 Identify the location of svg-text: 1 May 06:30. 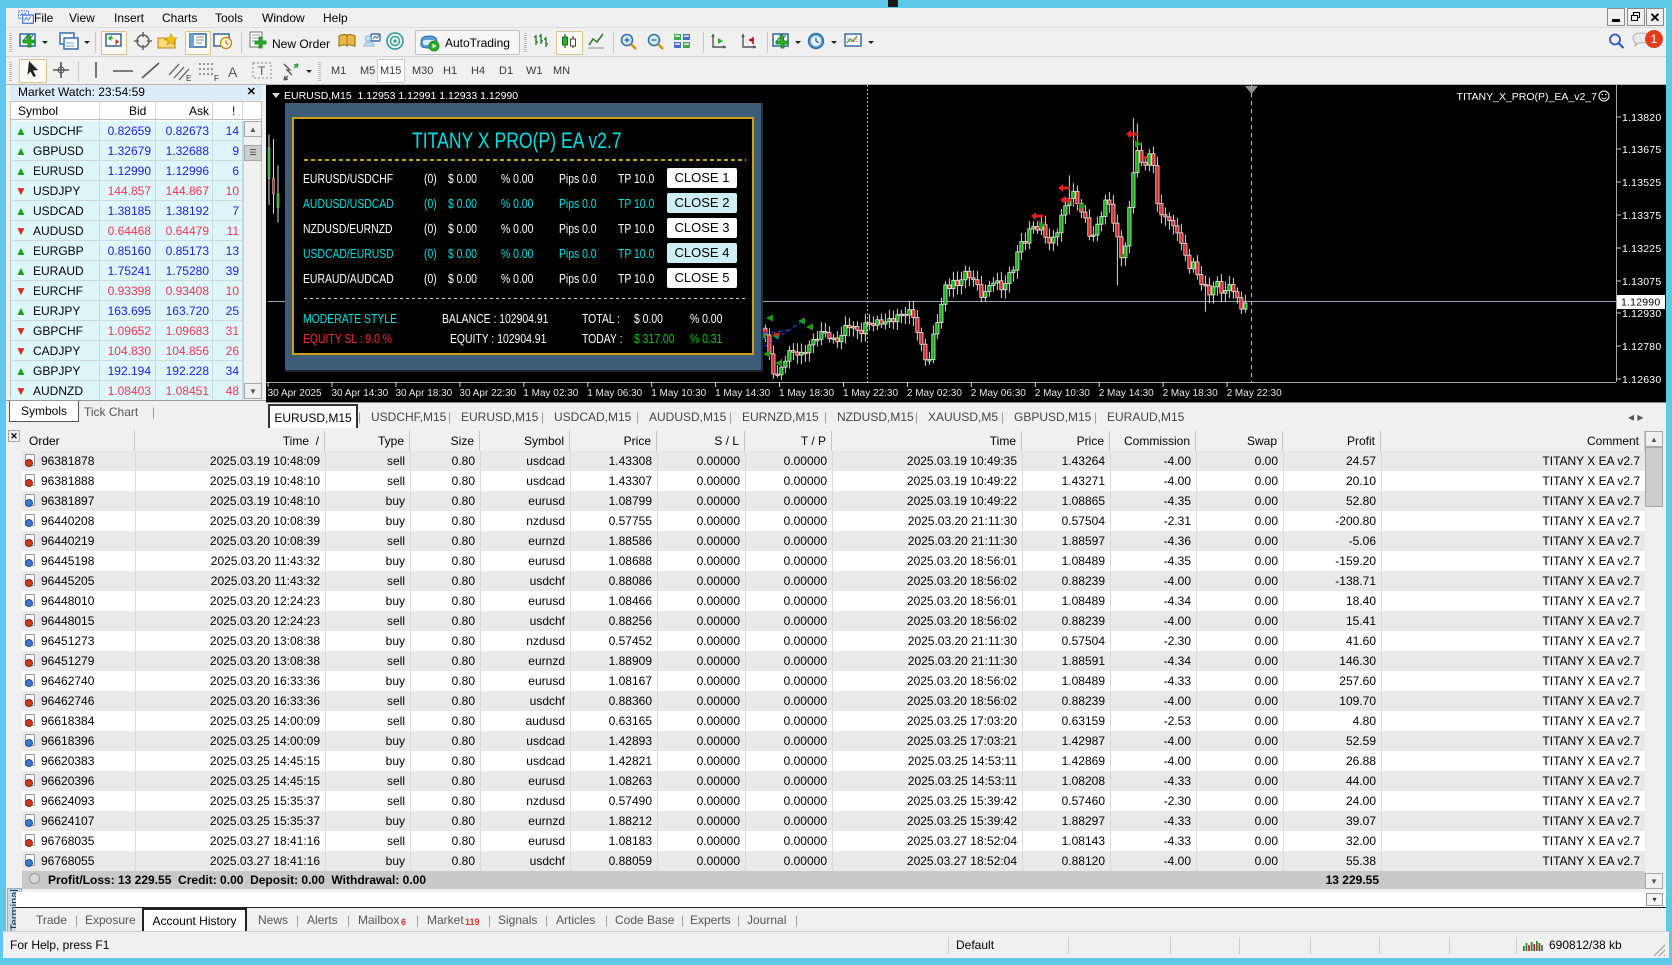
(614, 393).